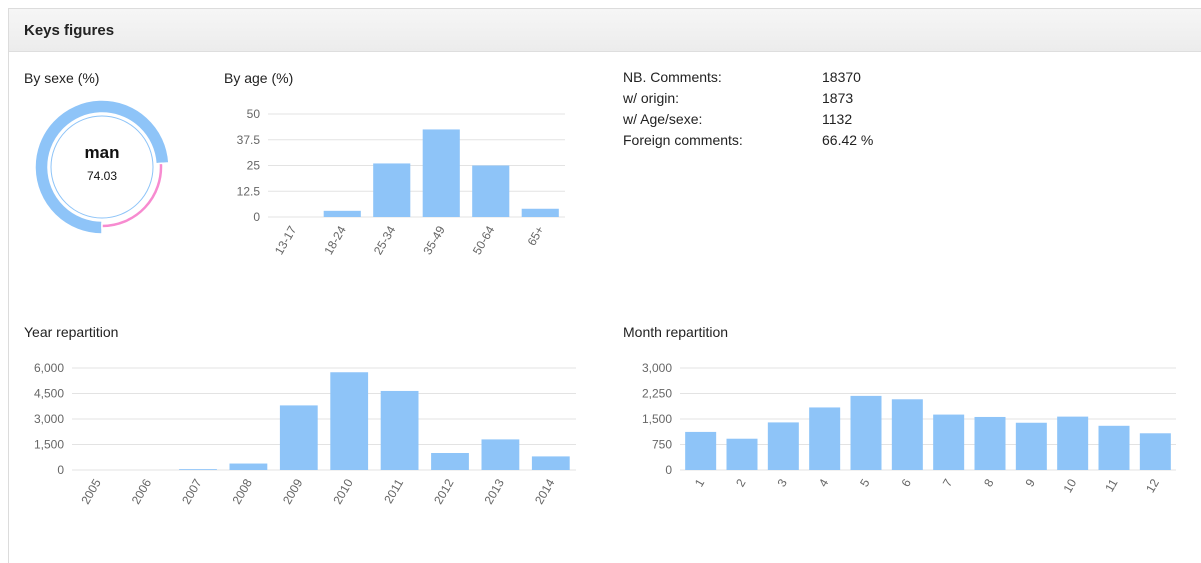 Image resolution: width=1201 pixels, height=563 pixels. I want to click on y-tick-label: 6,000, so click(49, 368).